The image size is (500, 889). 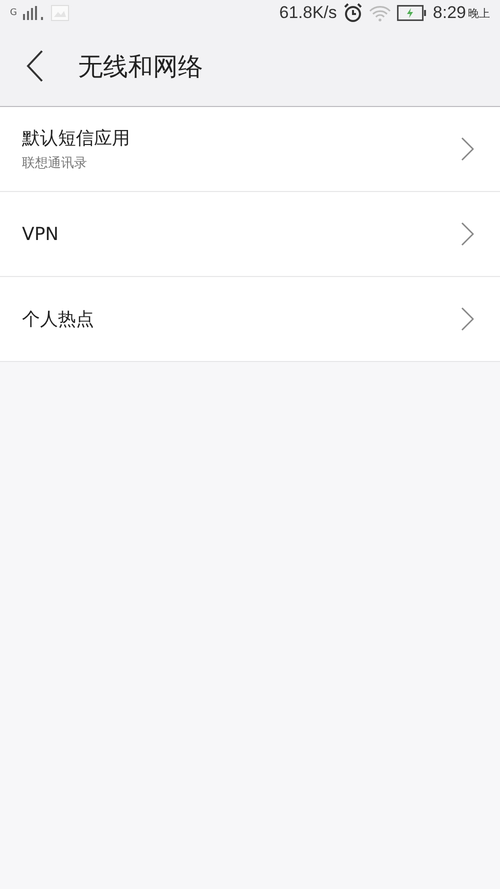 What do you see at coordinates (35, 66) in the screenshot?
I see `back-icon` at bounding box center [35, 66].